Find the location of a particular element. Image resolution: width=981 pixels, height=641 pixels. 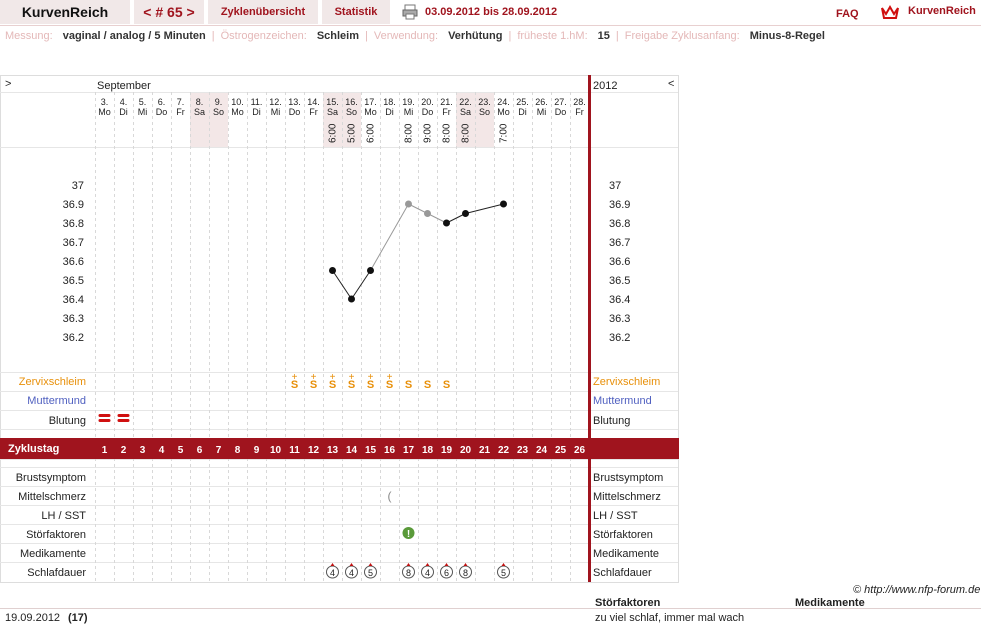

row-label-stoerfaktoren: Störfaktoren is located at coordinates (56, 535).